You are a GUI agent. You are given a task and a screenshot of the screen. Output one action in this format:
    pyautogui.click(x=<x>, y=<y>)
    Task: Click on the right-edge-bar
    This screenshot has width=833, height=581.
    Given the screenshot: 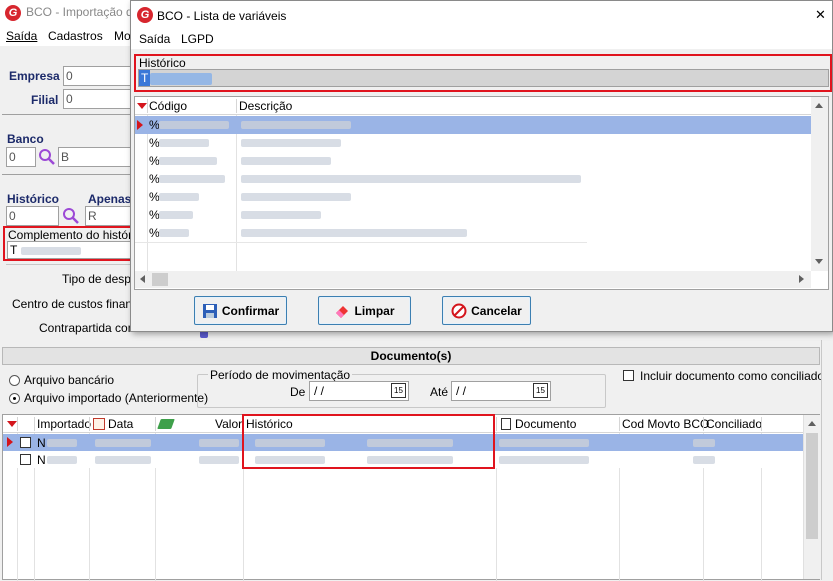 What is the action you would take?
    pyautogui.click(x=827, y=460)
    